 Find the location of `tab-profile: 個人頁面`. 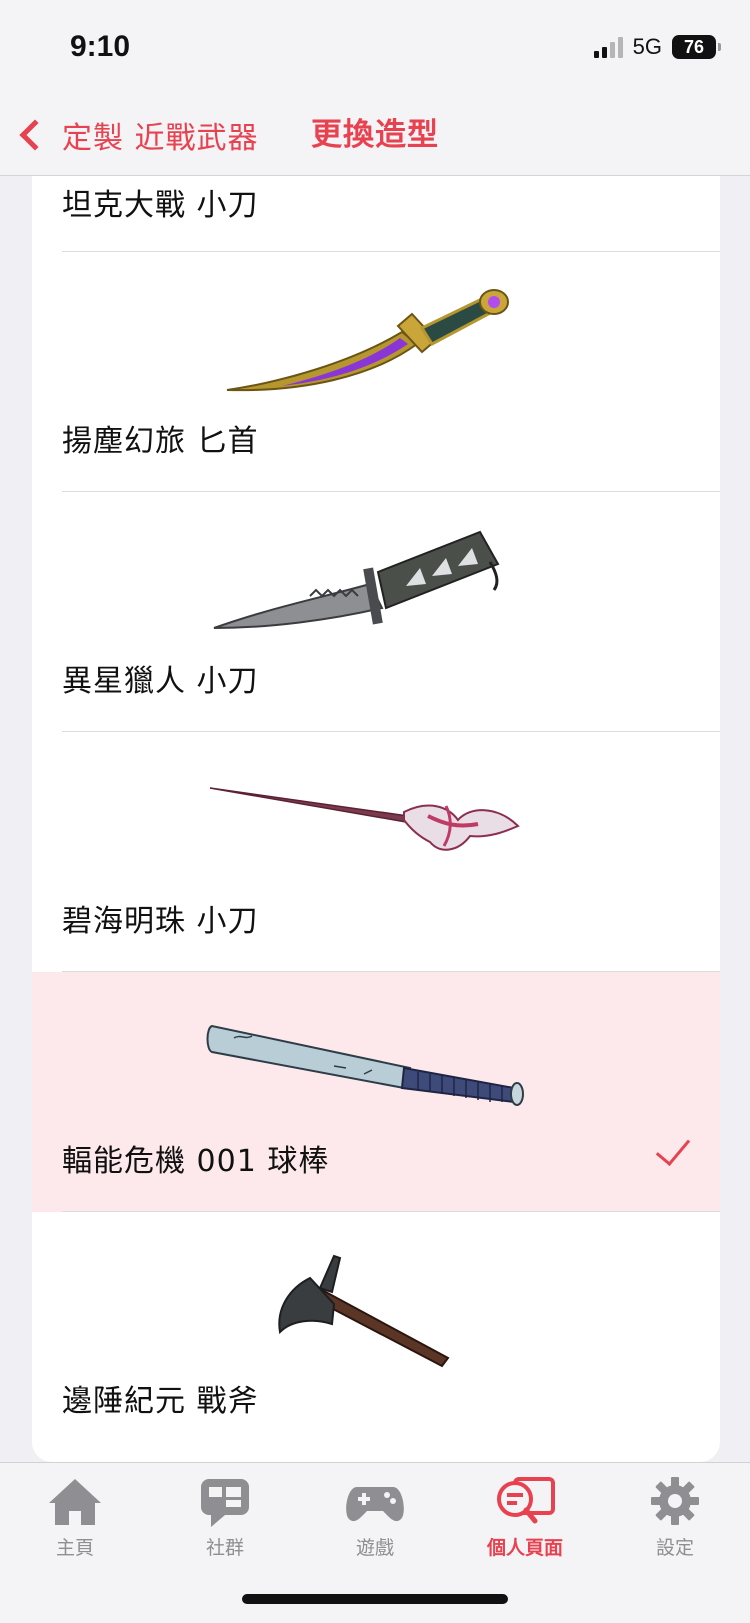

tab-profile: 個人頁面 is located at coordinates (525, 1523).